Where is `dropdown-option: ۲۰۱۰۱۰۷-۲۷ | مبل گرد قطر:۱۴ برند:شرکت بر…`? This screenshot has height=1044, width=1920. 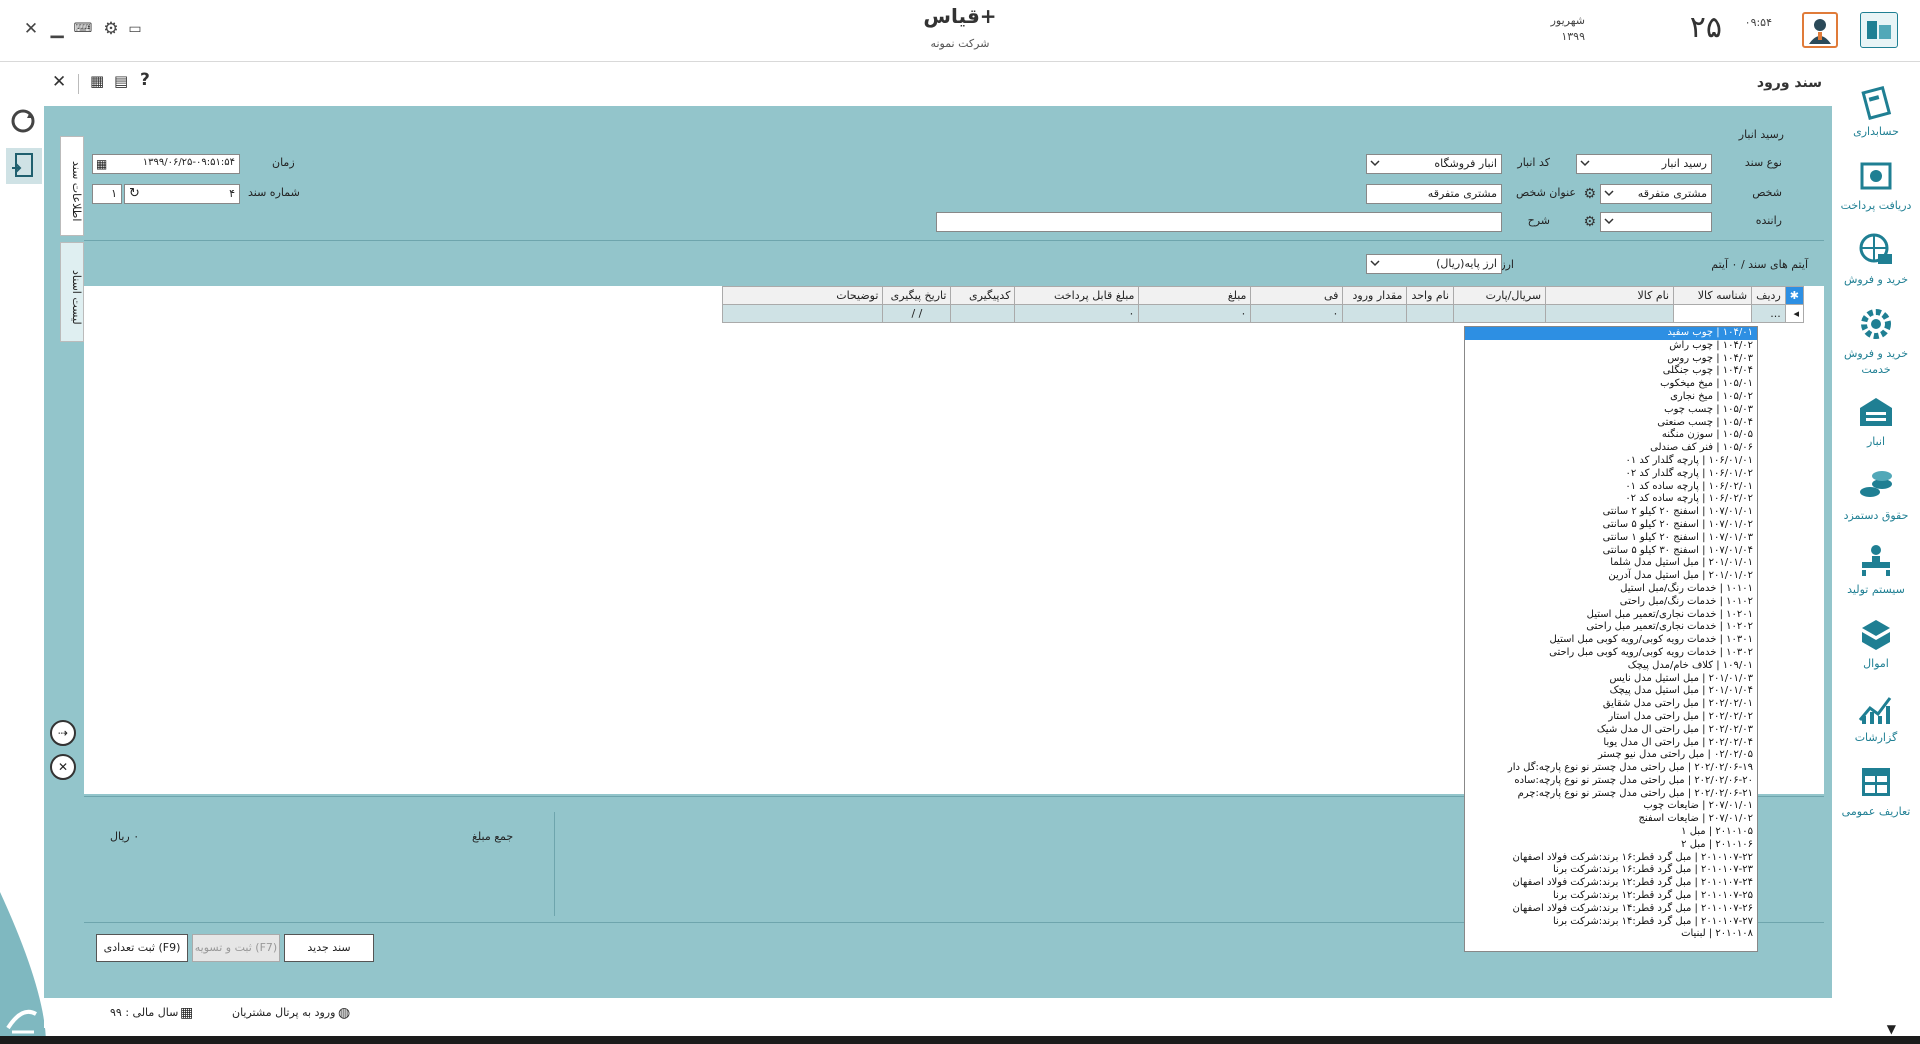 dropdown-option: ۲۰۱۰۱۰۷-۲۷ | مبل گرد قطر:۱۴ برند:شرکت بر… is located at coordinates (1611, 922).